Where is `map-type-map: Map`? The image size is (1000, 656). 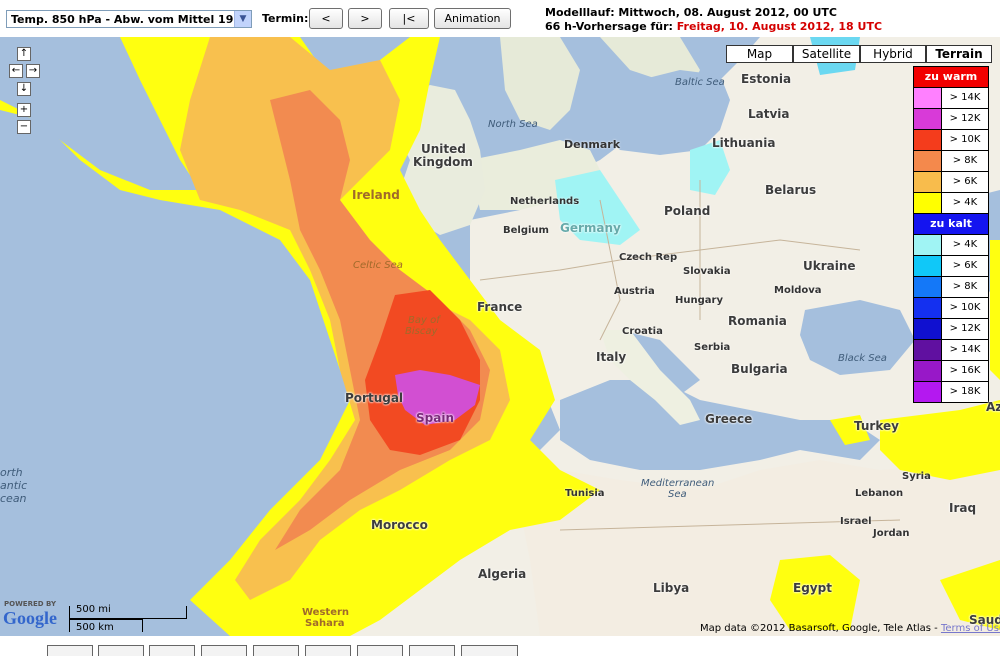
map-type-map: Map is located at coordinates (759, 54).